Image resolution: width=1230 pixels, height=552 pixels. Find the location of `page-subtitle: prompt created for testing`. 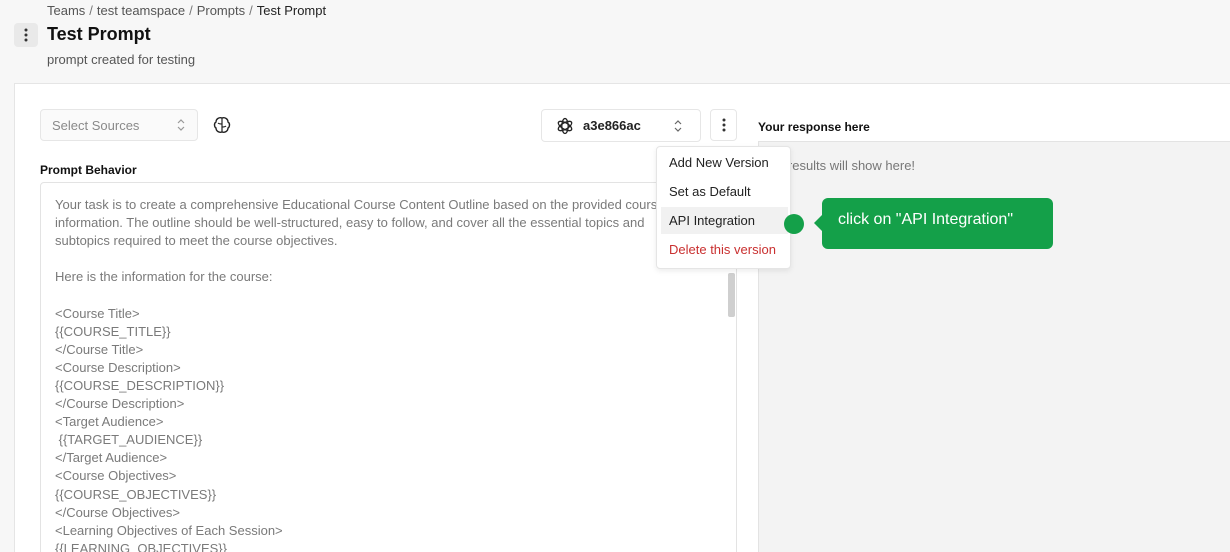

page-subtitle: prompt created for testing is located at coordinates (121, 59).